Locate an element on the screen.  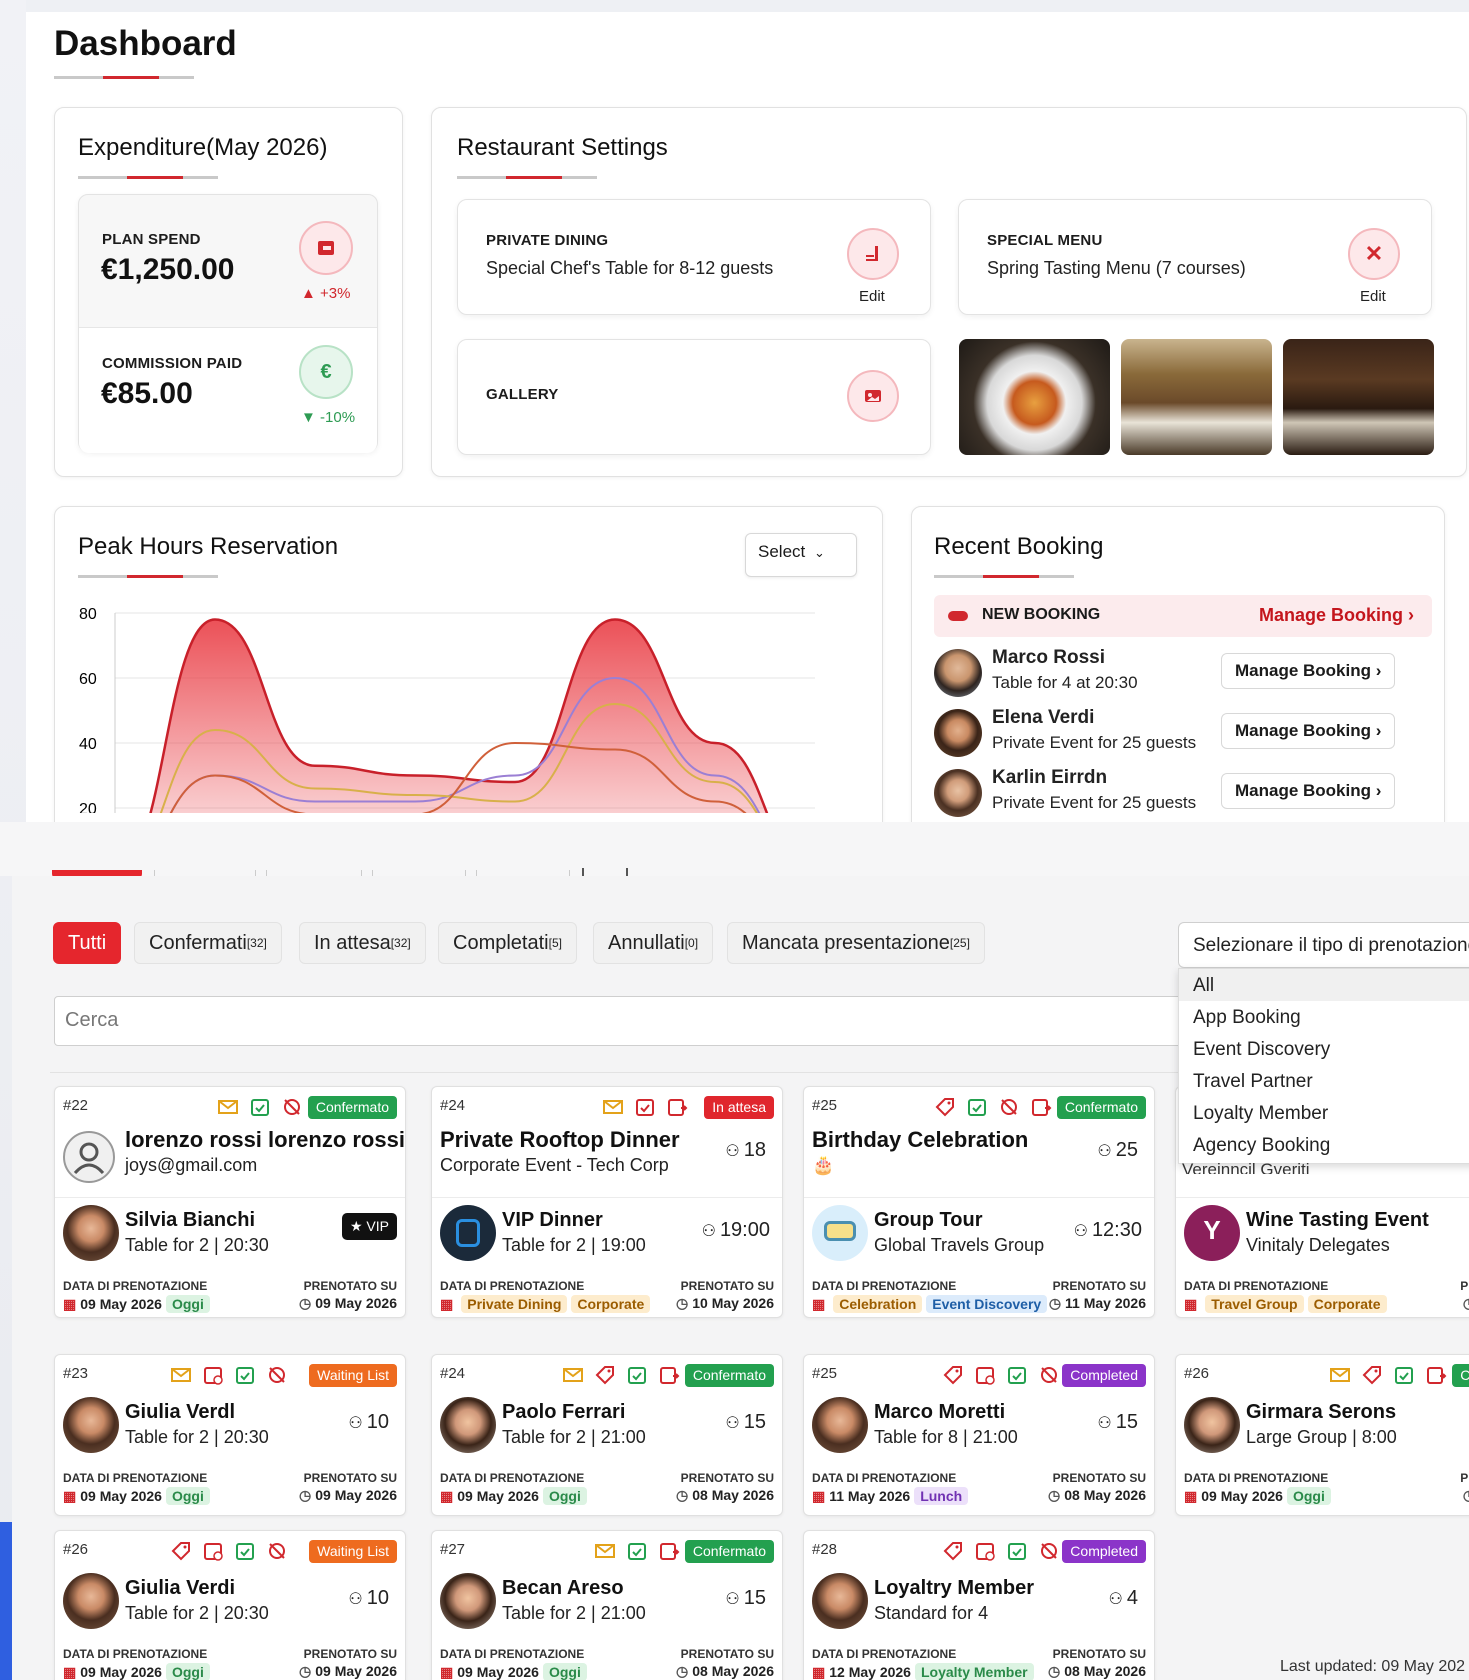
booked-on-value: ◷ 11 May 2026 is located at coordinates (1097, 1303).